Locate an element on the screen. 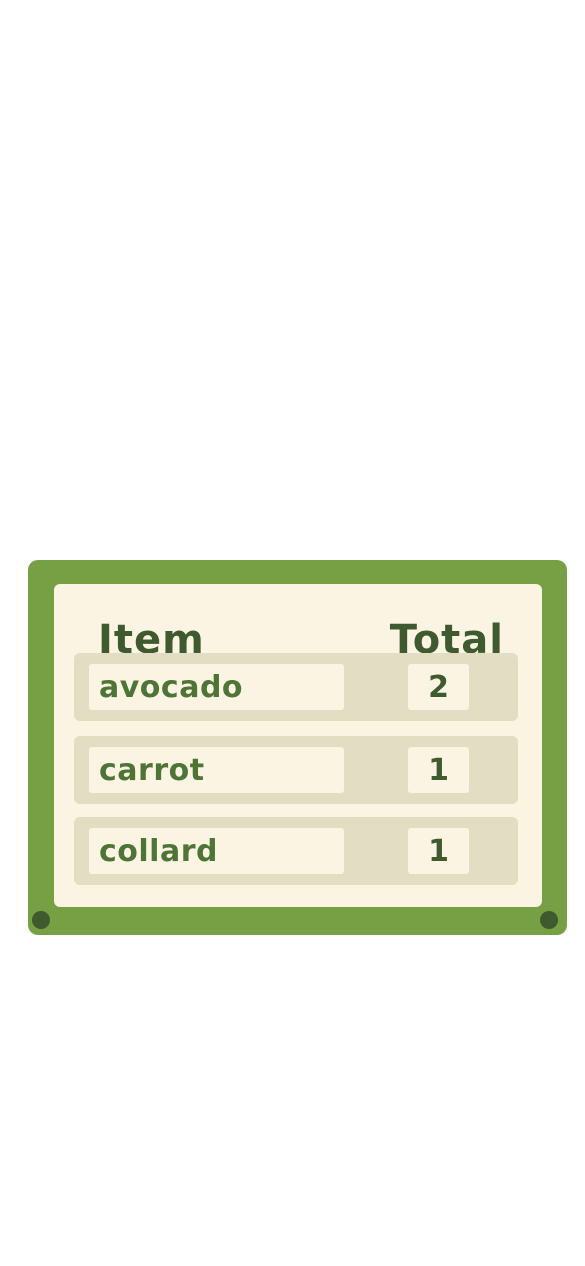 This screenshot has width=585, height=1266. table-row: carrot 1 is located at coordinates (296, 770).